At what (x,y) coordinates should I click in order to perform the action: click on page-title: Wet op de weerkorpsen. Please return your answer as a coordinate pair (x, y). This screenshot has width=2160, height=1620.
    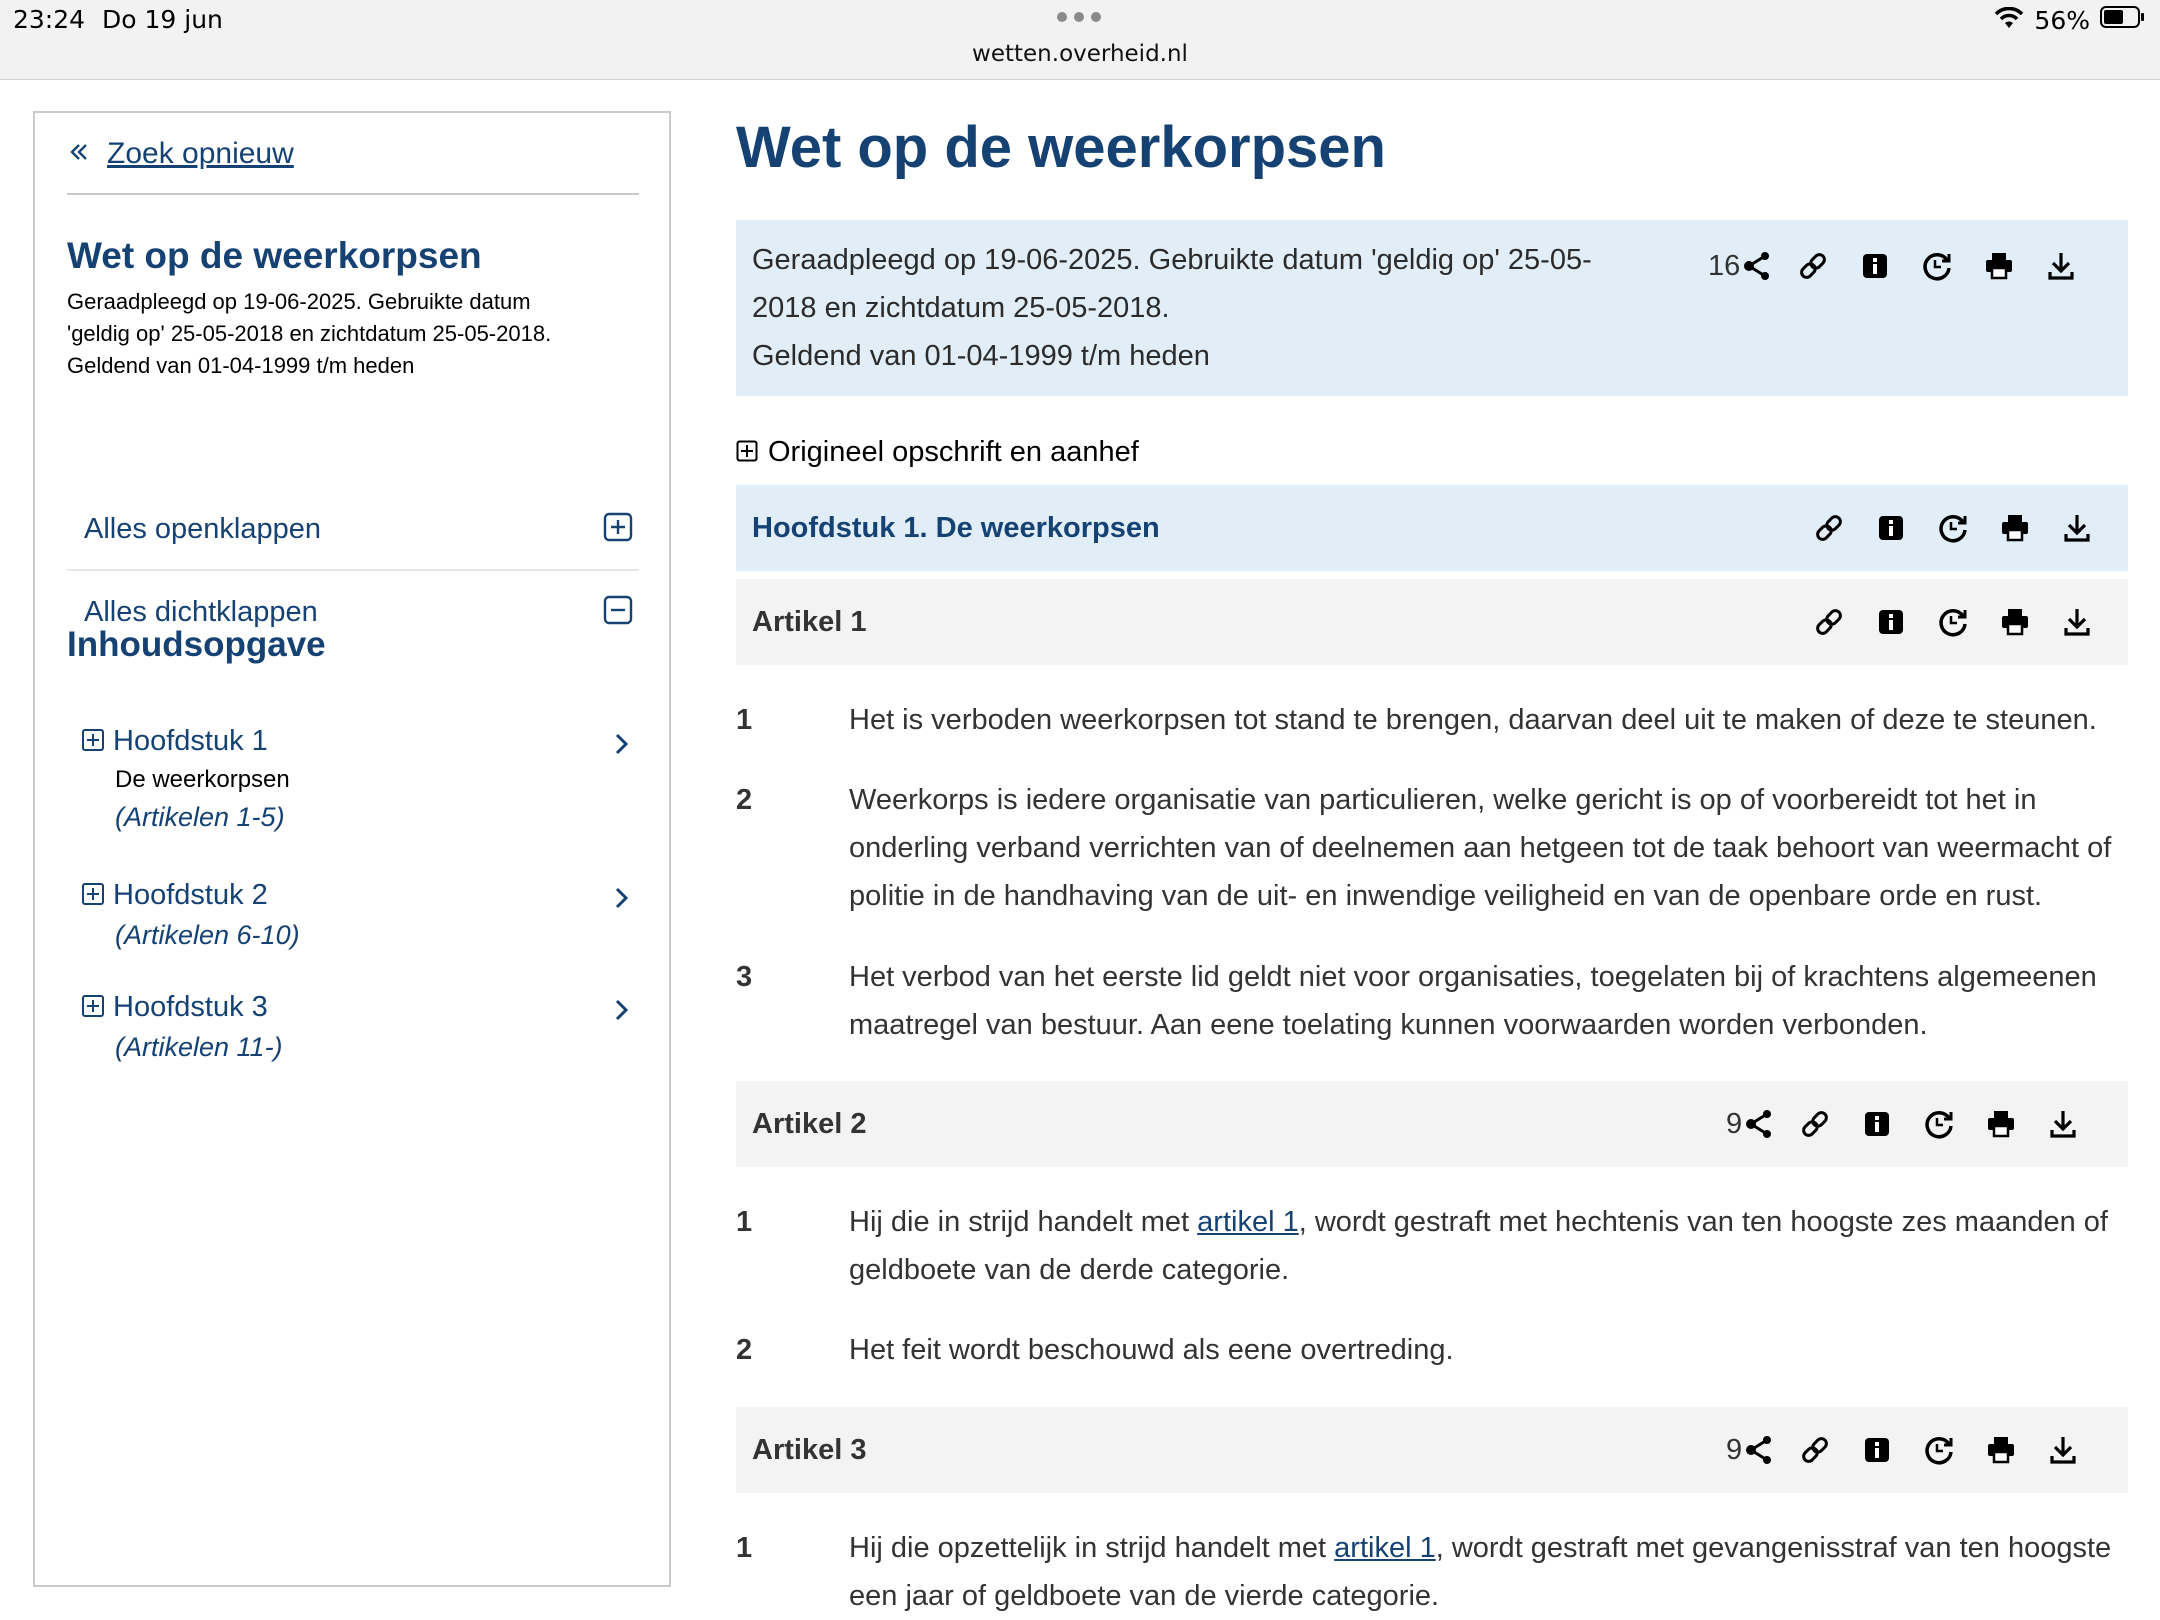
    Looking at the image, I should click on (1061, 147).